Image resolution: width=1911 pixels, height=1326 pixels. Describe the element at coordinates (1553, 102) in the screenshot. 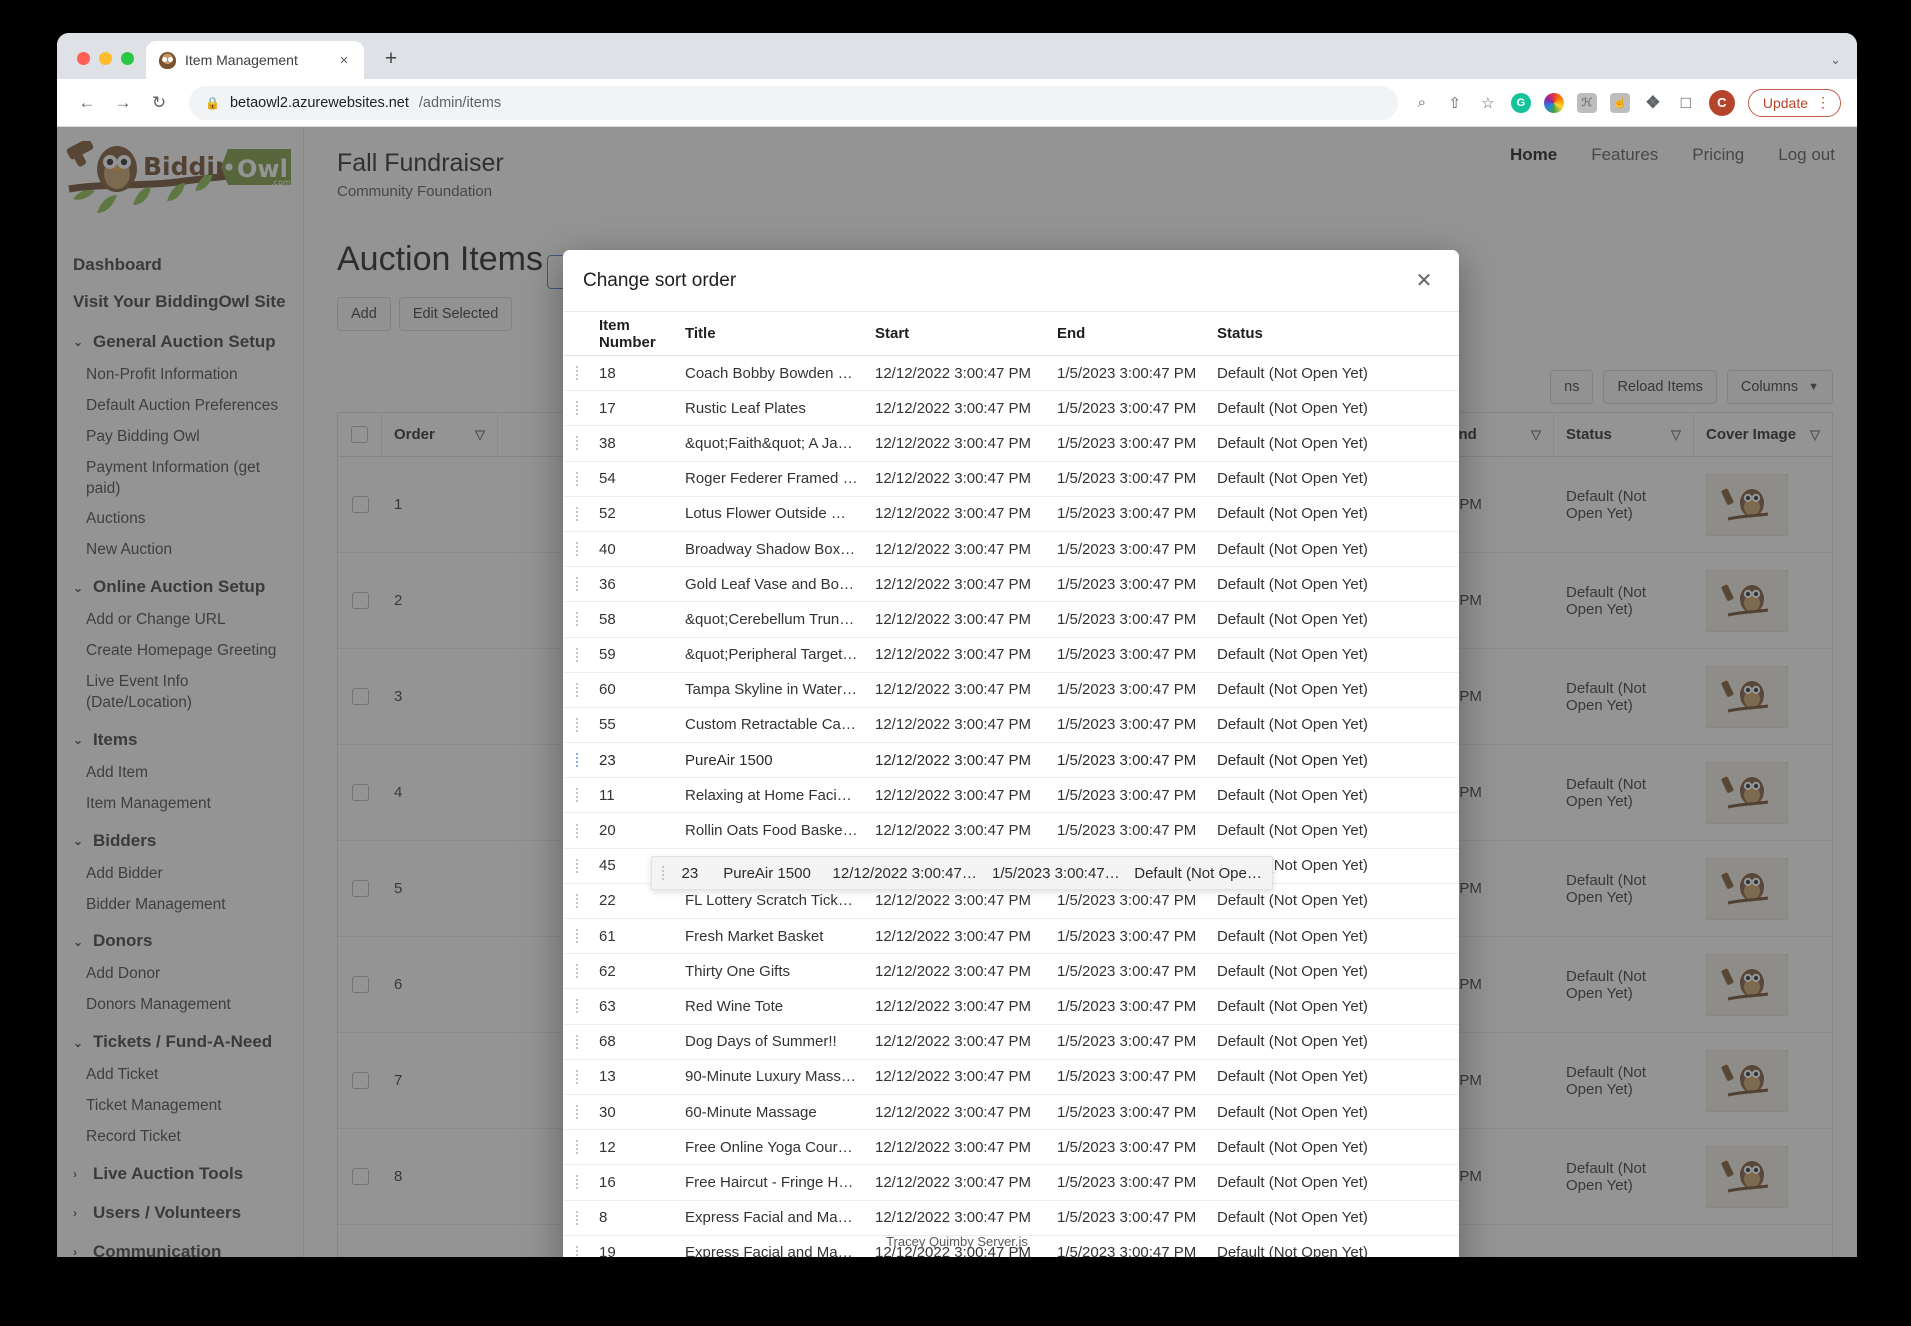

I see `color-picker-extension-icon` at that location.